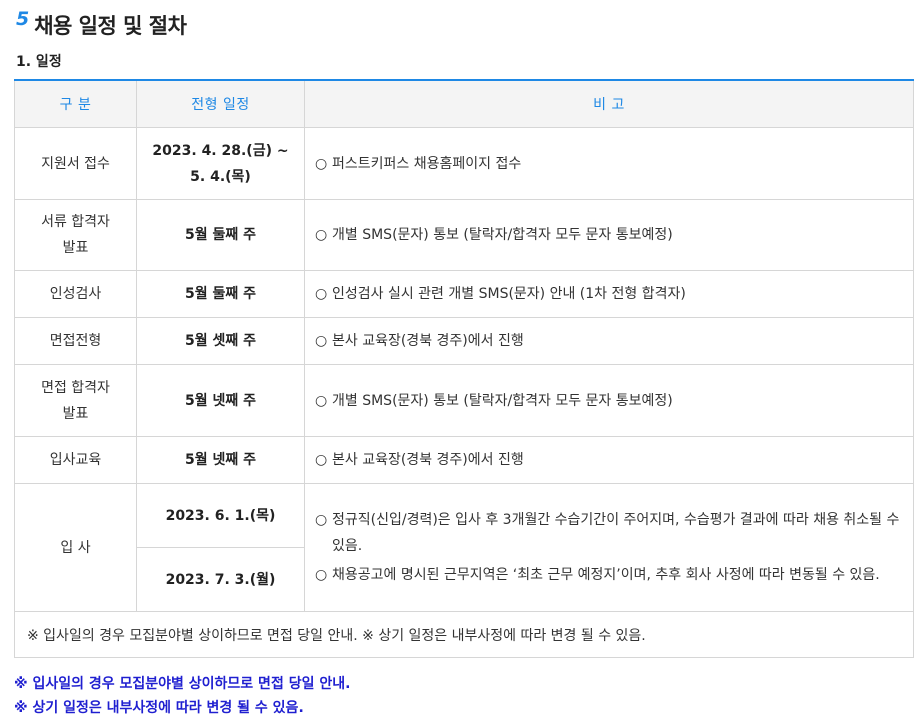  I want to click on row-category: 지원서 접수, so click(75, 163).